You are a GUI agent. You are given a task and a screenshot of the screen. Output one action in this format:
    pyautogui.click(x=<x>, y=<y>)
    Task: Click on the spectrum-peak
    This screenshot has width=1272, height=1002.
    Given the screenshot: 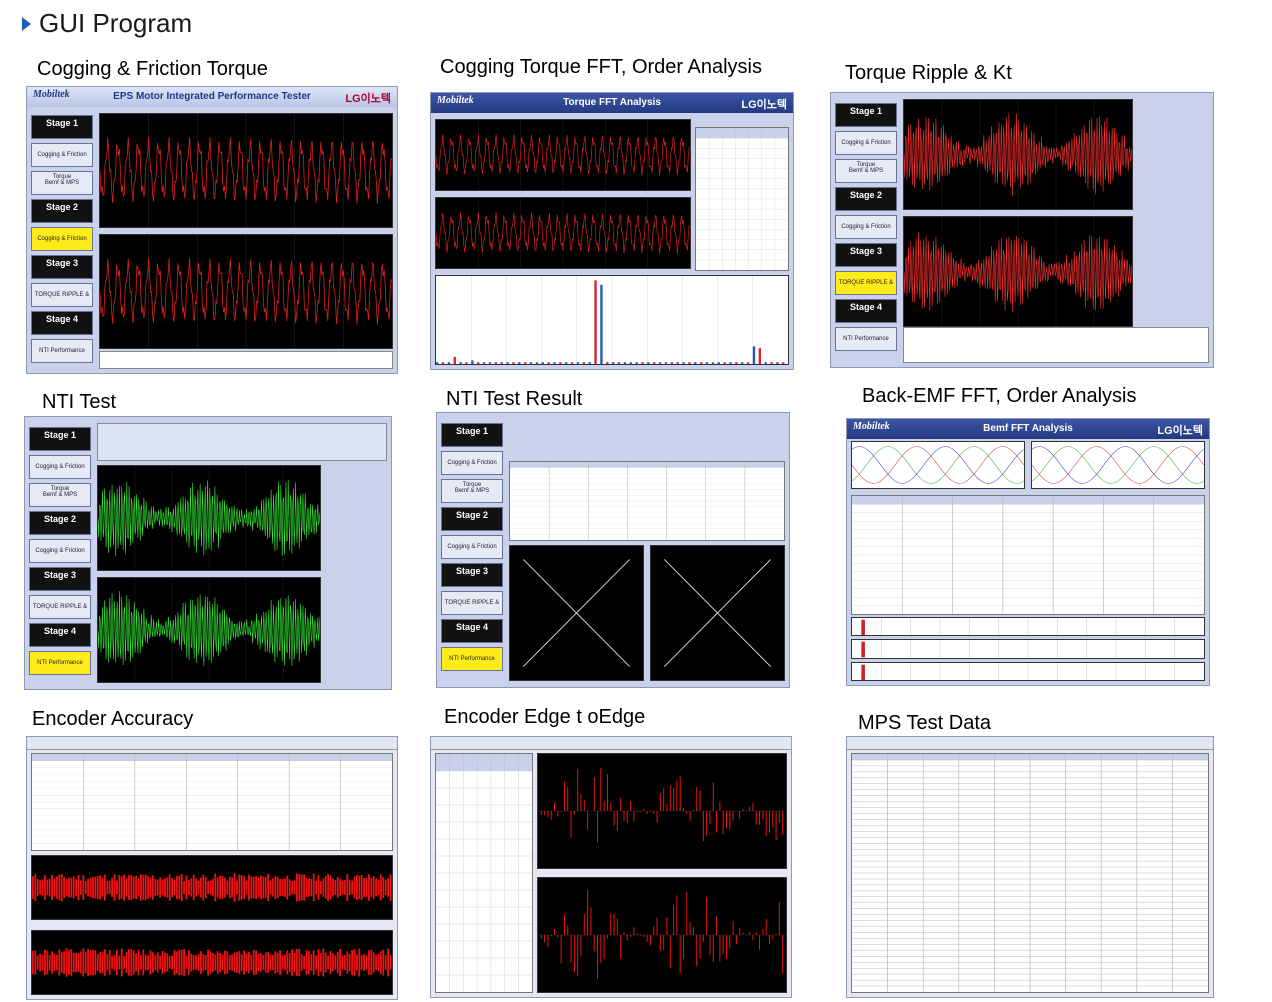 What is the action you would take?
    pyautogui.click(x=863, y=672)
    